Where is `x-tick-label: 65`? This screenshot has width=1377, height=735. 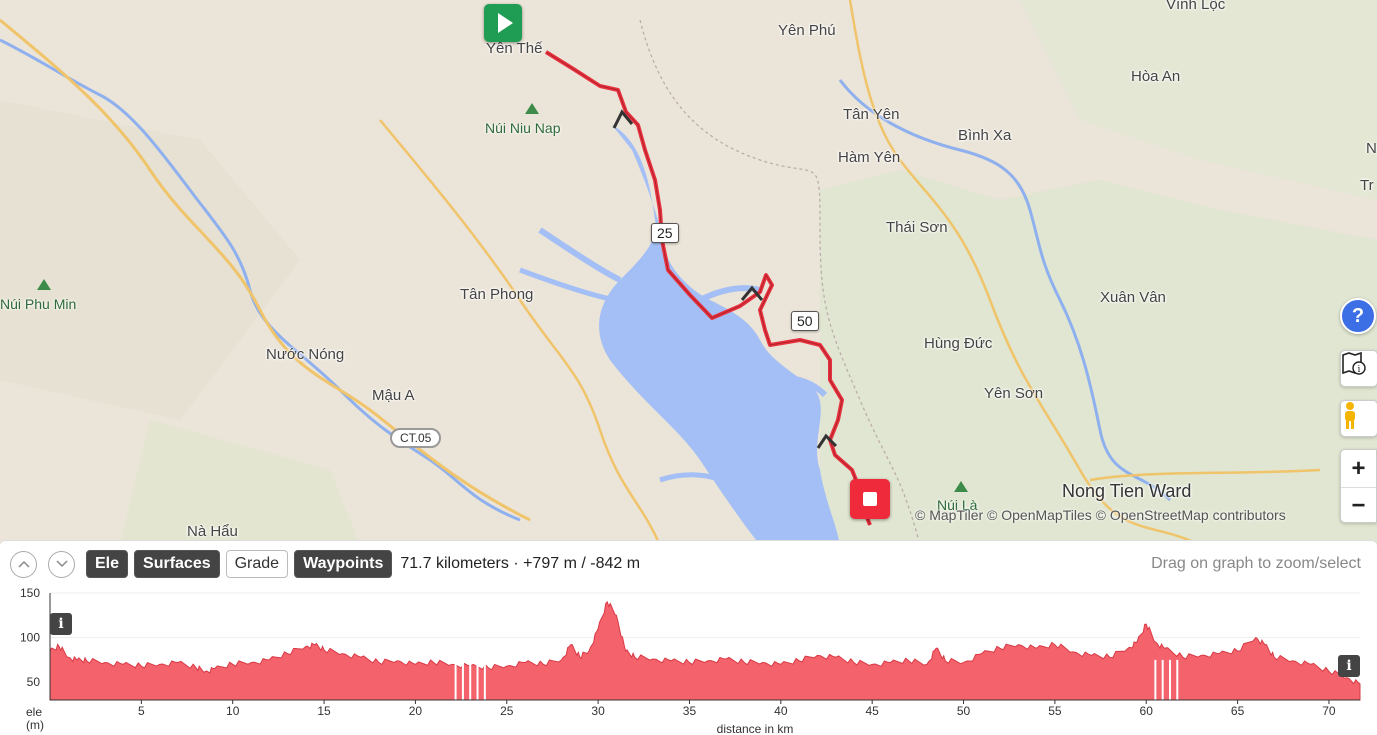 x-tick-label: 65 is located at coordinates (1238, 711).